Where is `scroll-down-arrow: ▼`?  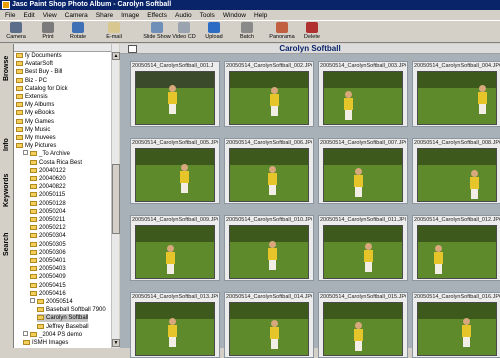
scroll-down-arrow: ▼ is located at coordinates (116, 343).